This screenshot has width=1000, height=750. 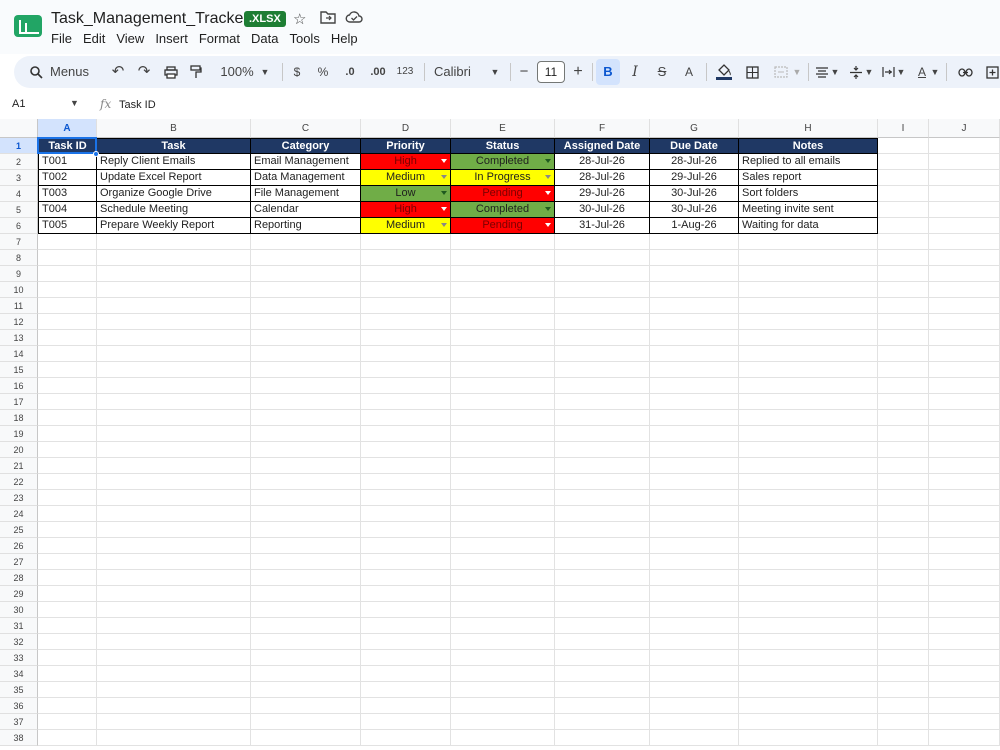 I want to click on row-header: 13, so click(x=19, y=338).